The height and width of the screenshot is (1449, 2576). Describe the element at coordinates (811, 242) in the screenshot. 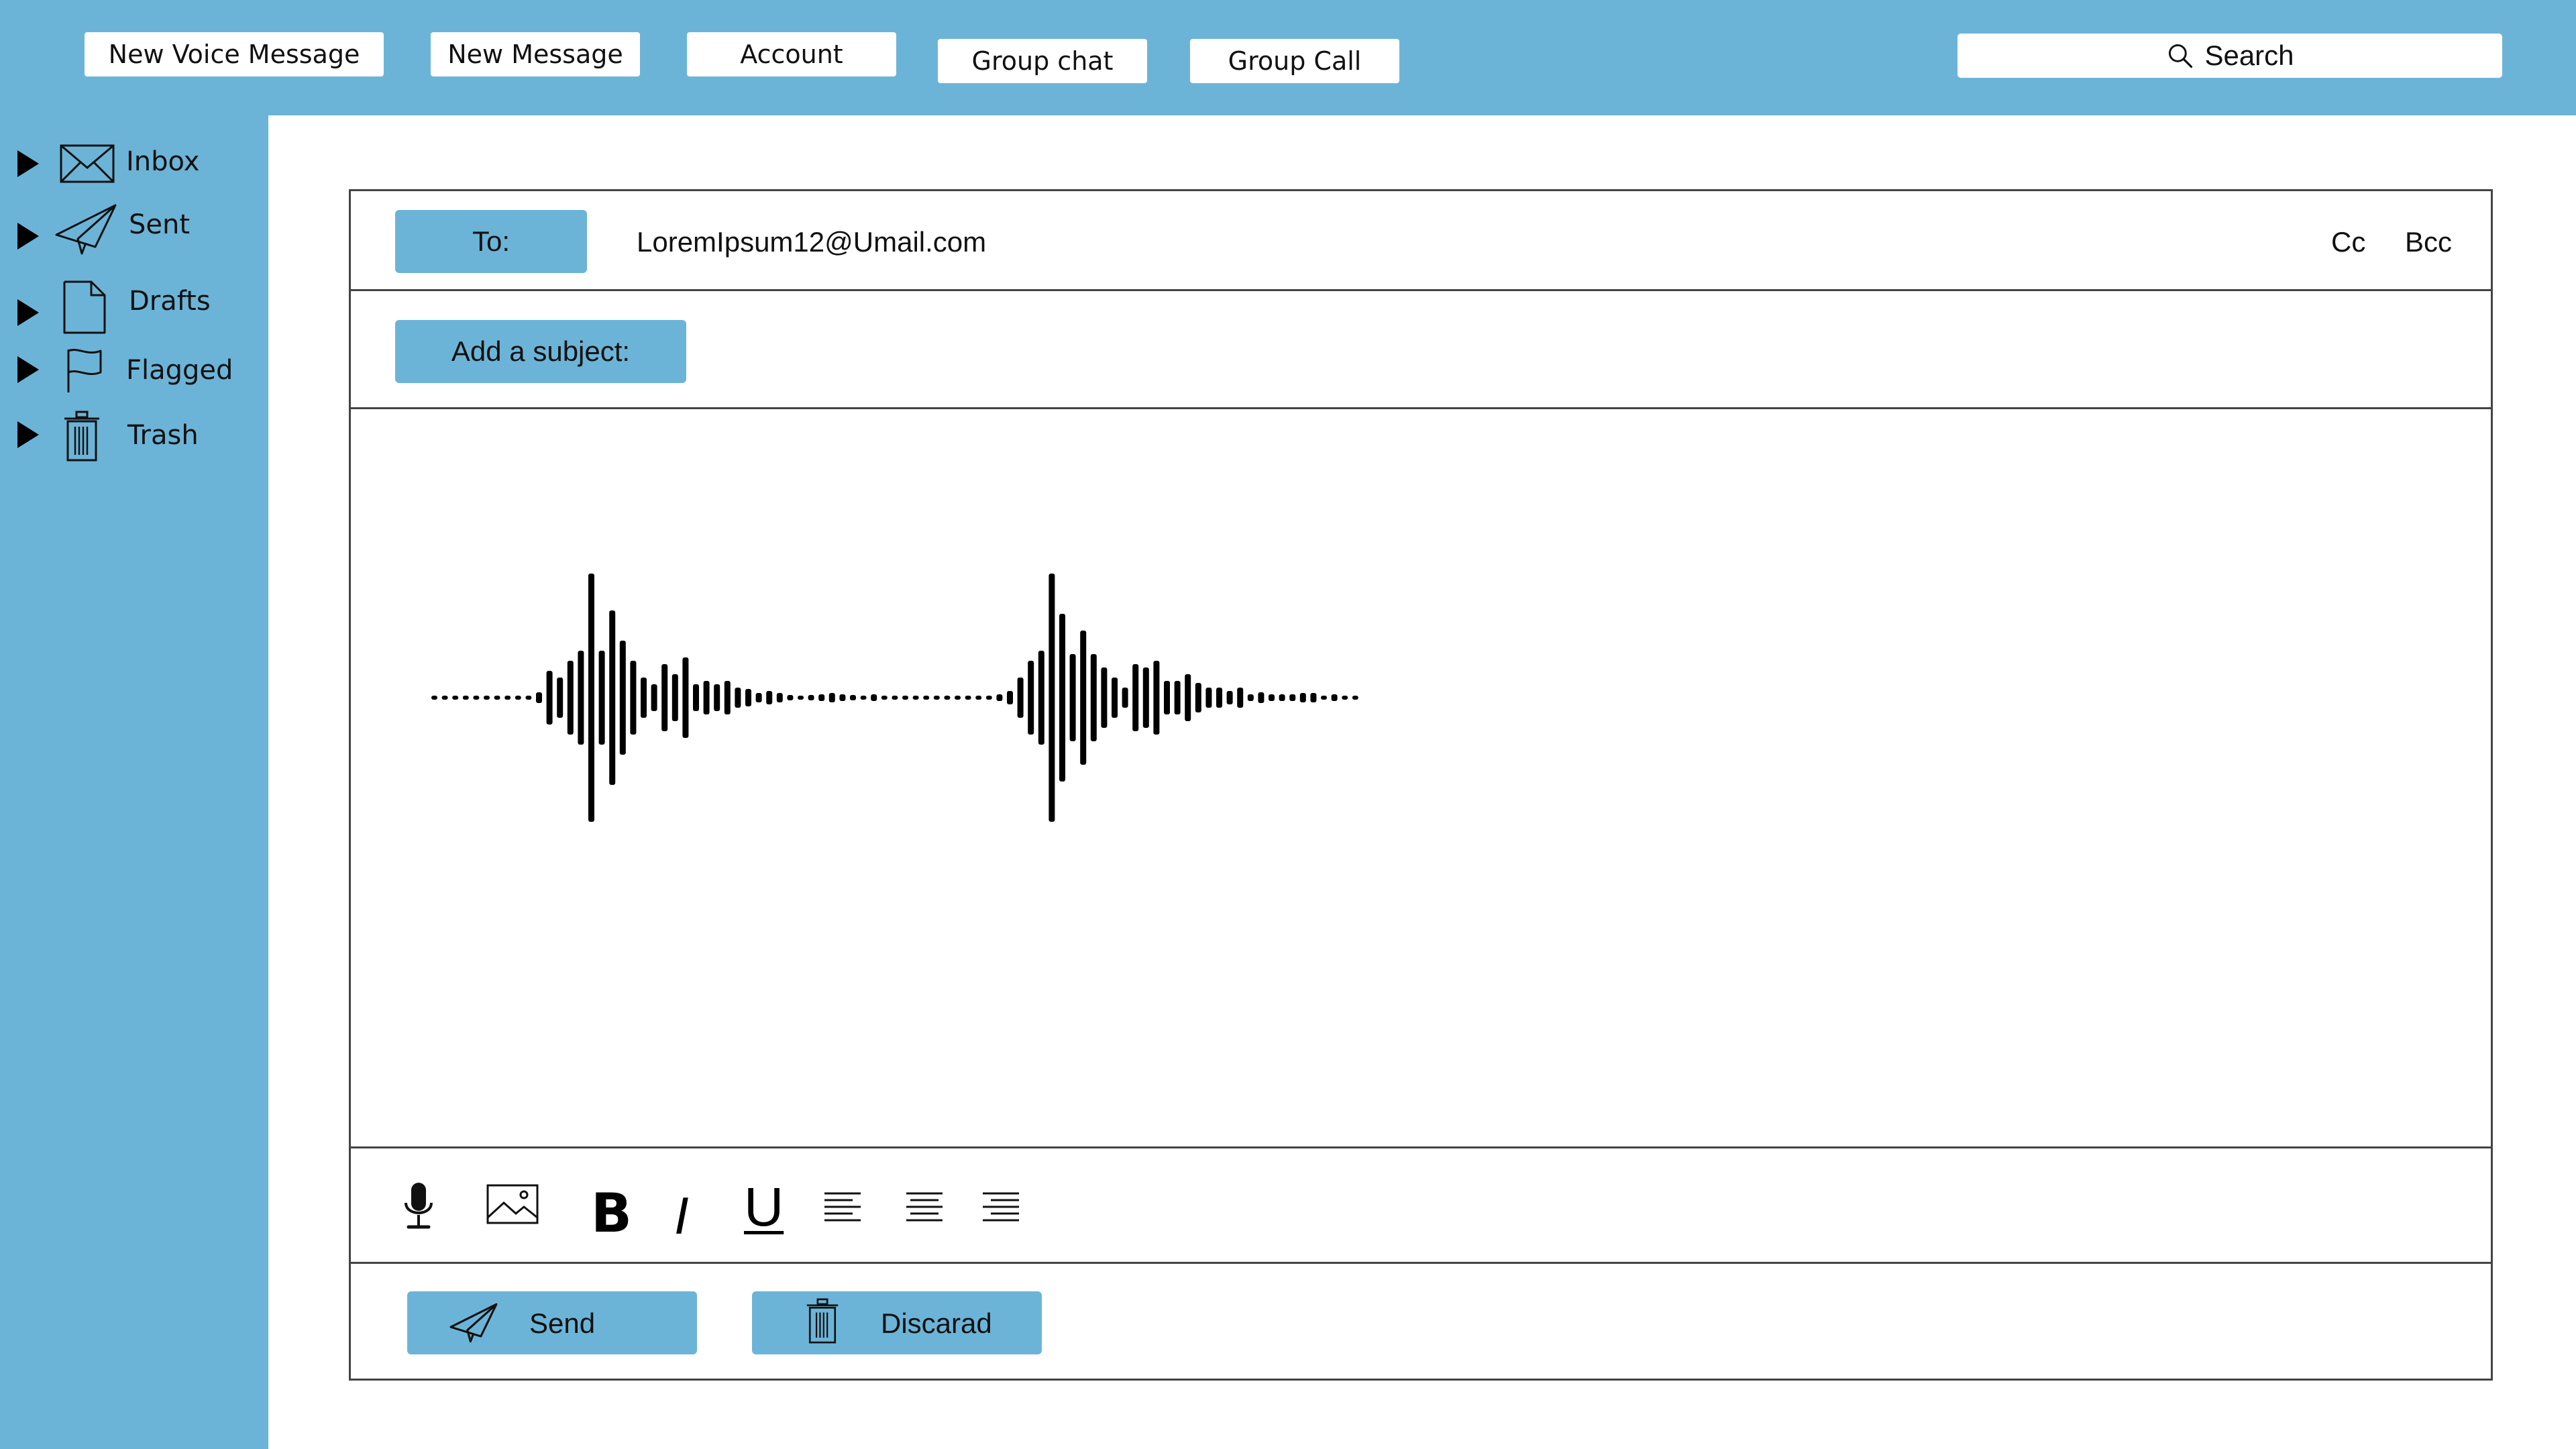

I see `to-field: LoremIpsum12@Umail.com` at that location.